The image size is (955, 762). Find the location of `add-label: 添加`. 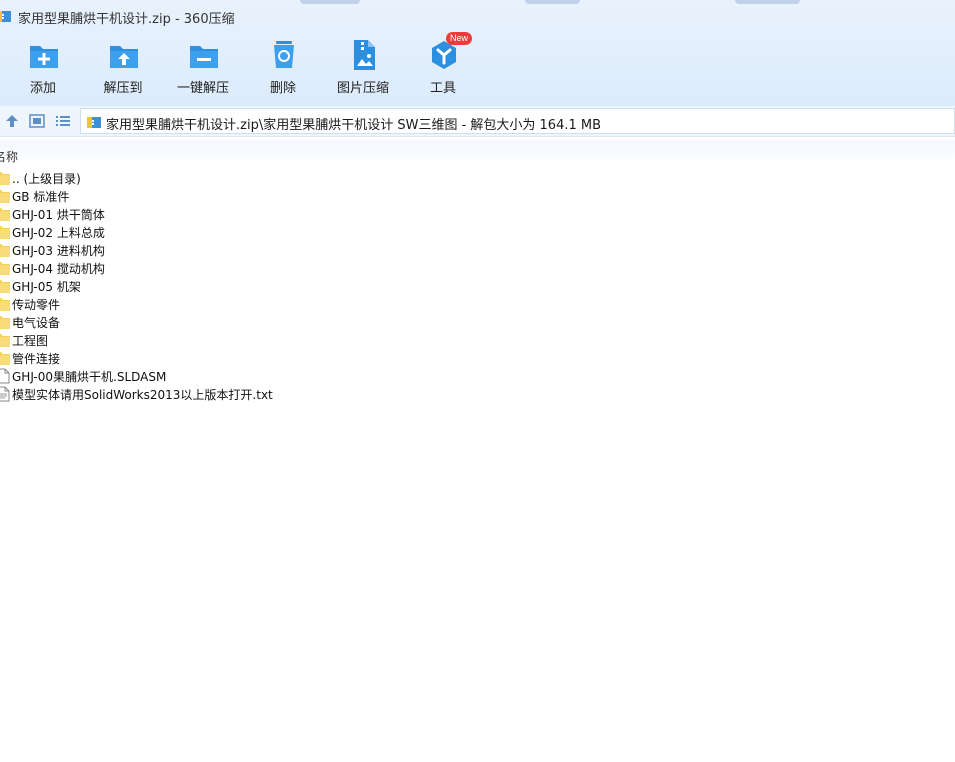

add-label: 添加 is located at coordinates (42, 88).